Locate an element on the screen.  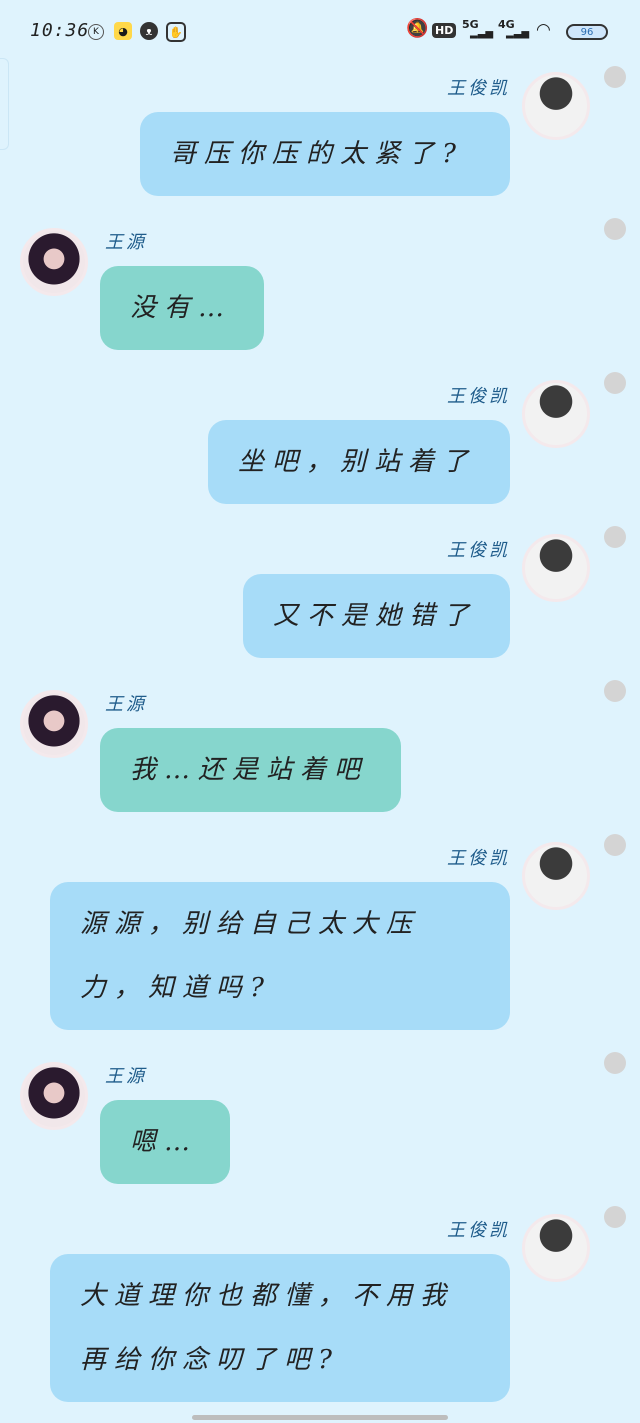
message-text: 再给你念叨了吧? is located at coordinates (210, 1360).